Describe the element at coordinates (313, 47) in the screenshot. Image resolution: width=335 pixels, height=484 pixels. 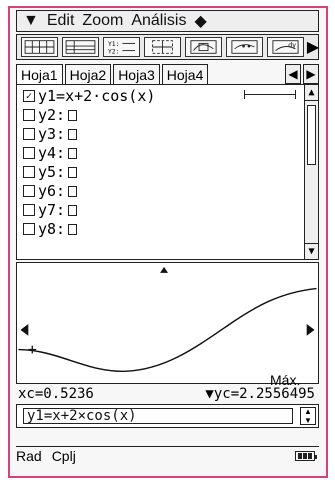
I see `toolbar-next-icon: ▶` at that location.